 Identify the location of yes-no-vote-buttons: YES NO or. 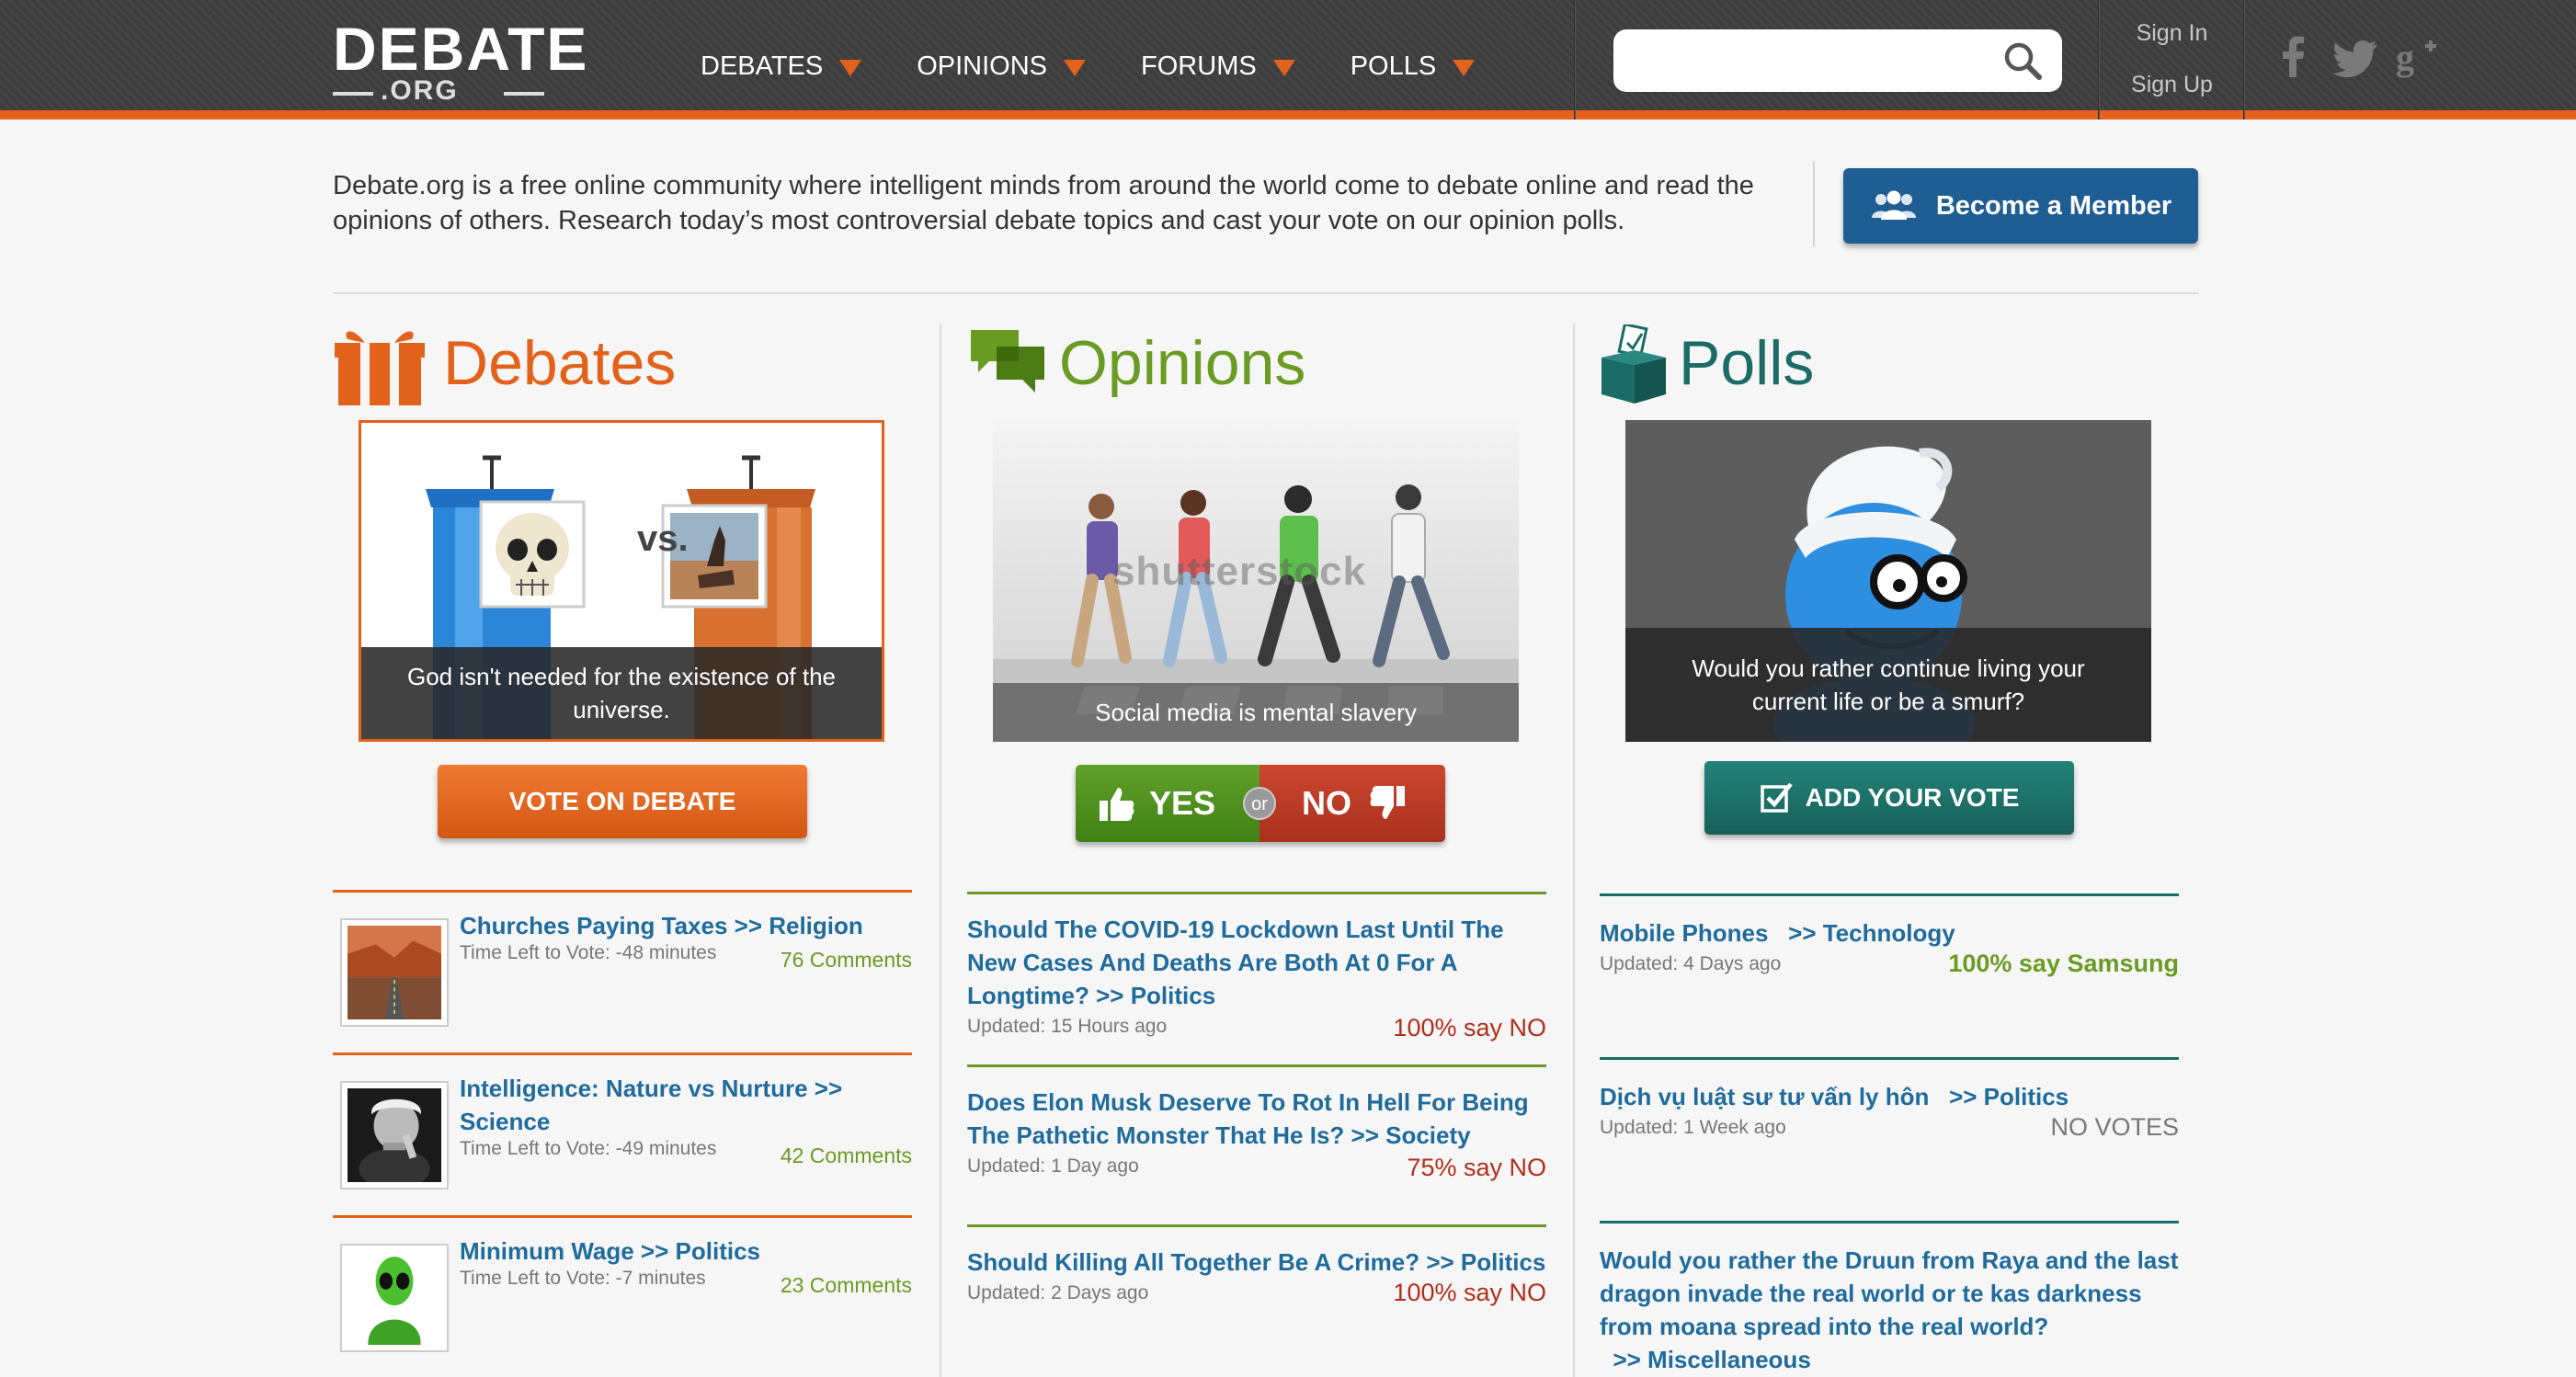
(1260, 803).